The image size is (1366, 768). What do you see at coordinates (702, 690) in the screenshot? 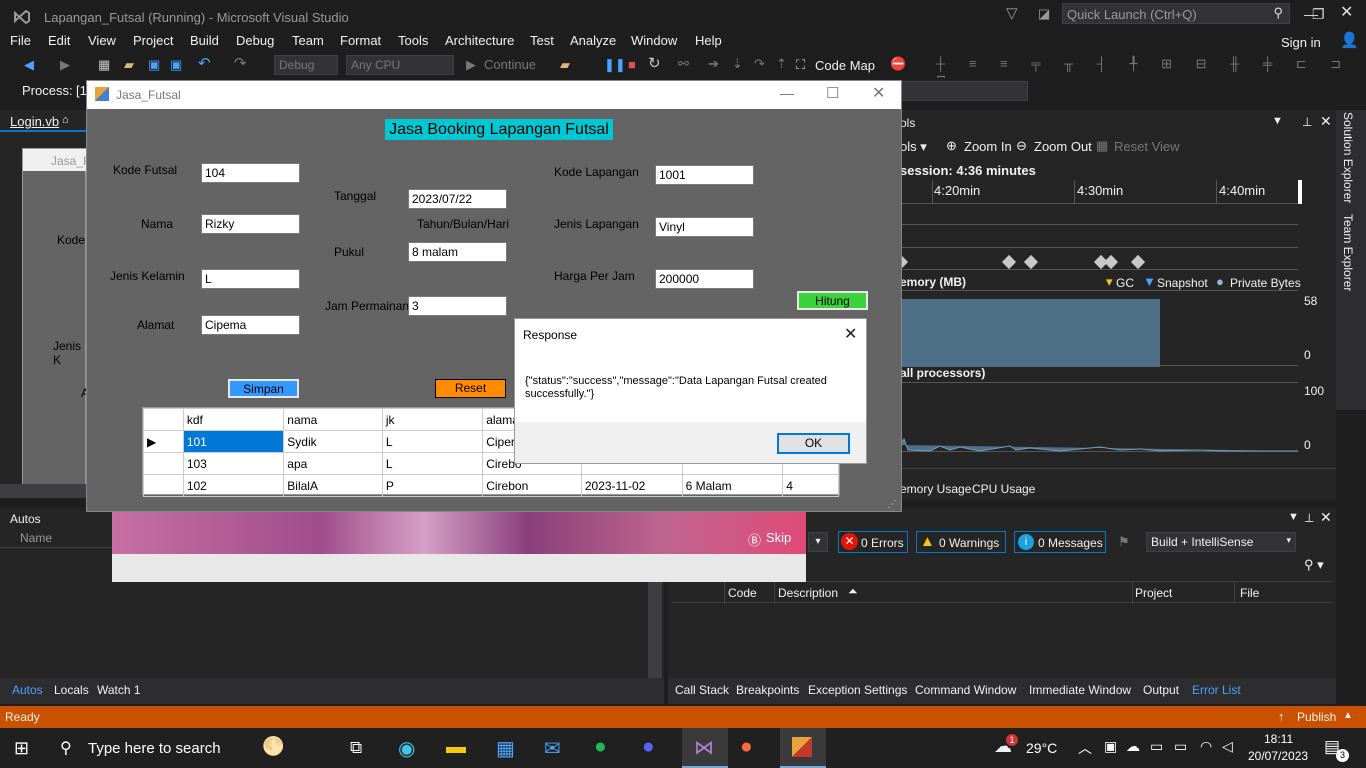
I see `tab-call-stack: Call Stack` at bounding box center [702, 690].